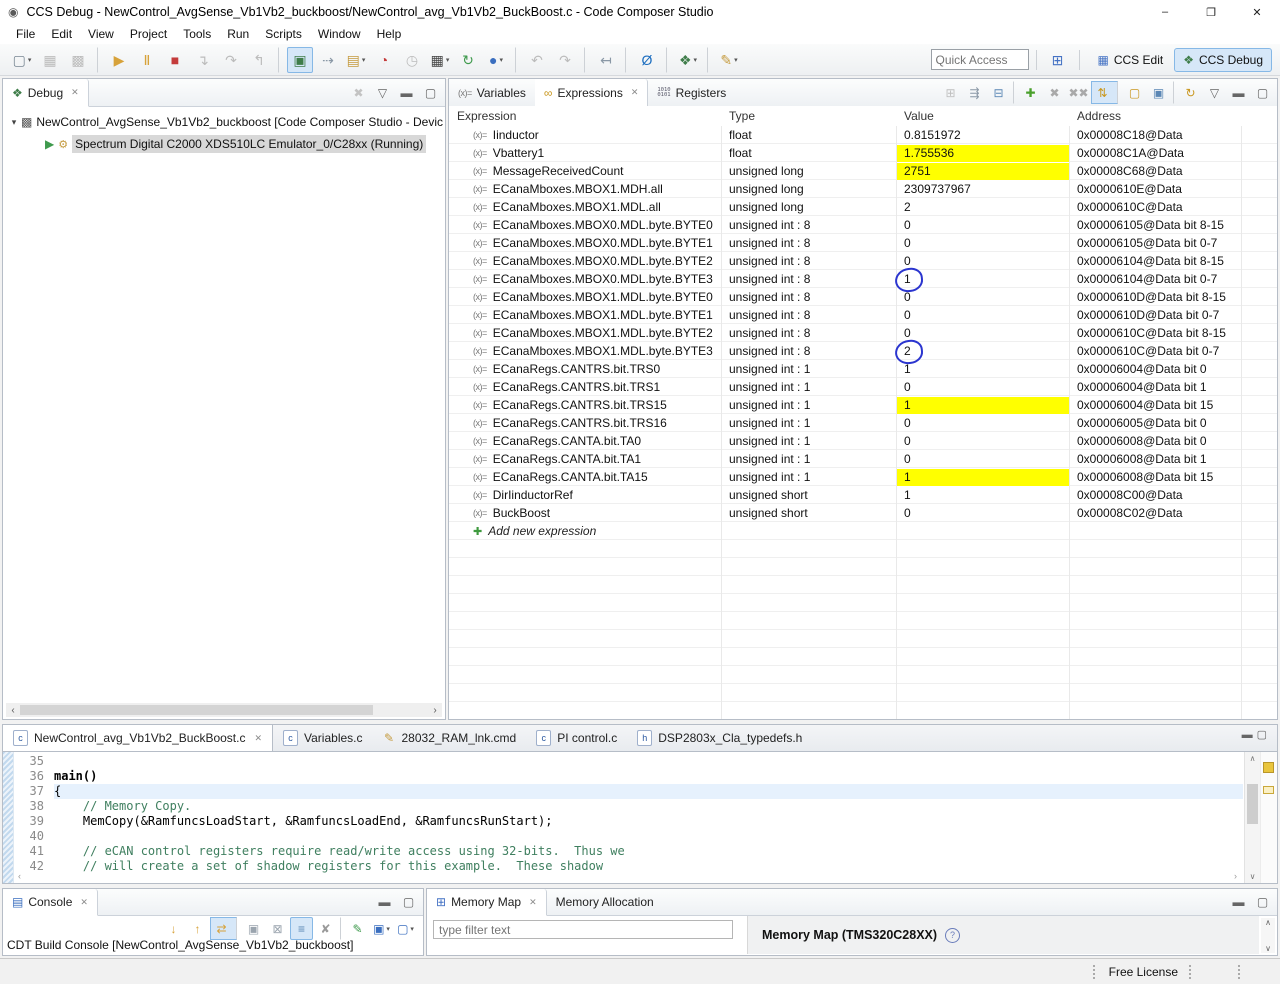  I want to click on tab-memory-map: ⊞ Memory Map ✕, so click(487, 902).